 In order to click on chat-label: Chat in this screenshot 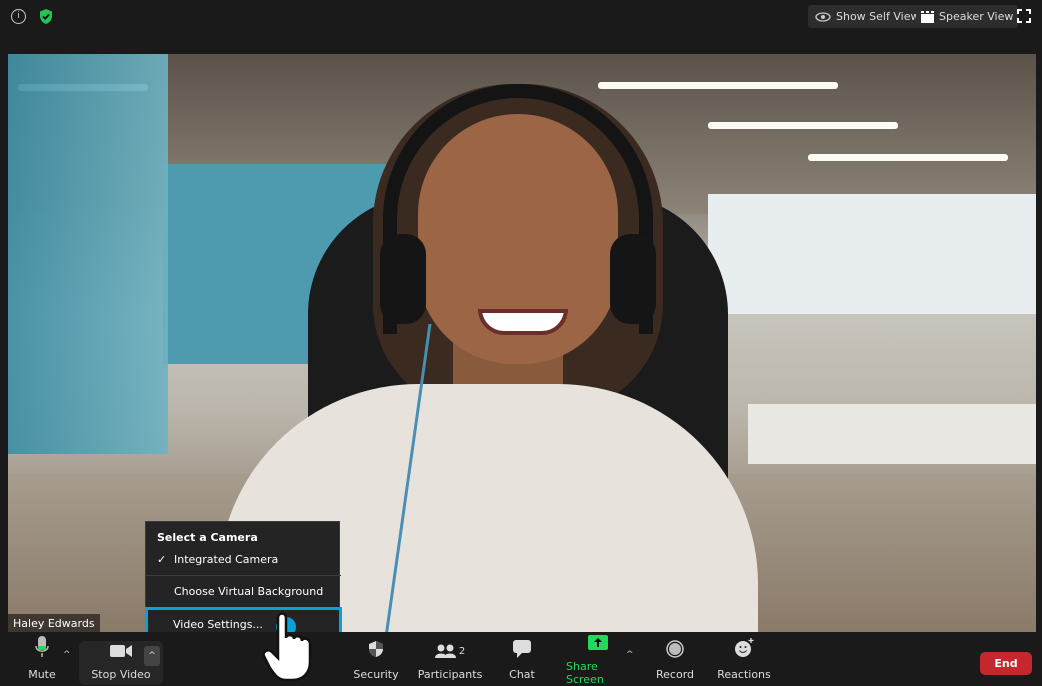, I will do `click(522, 674)`.